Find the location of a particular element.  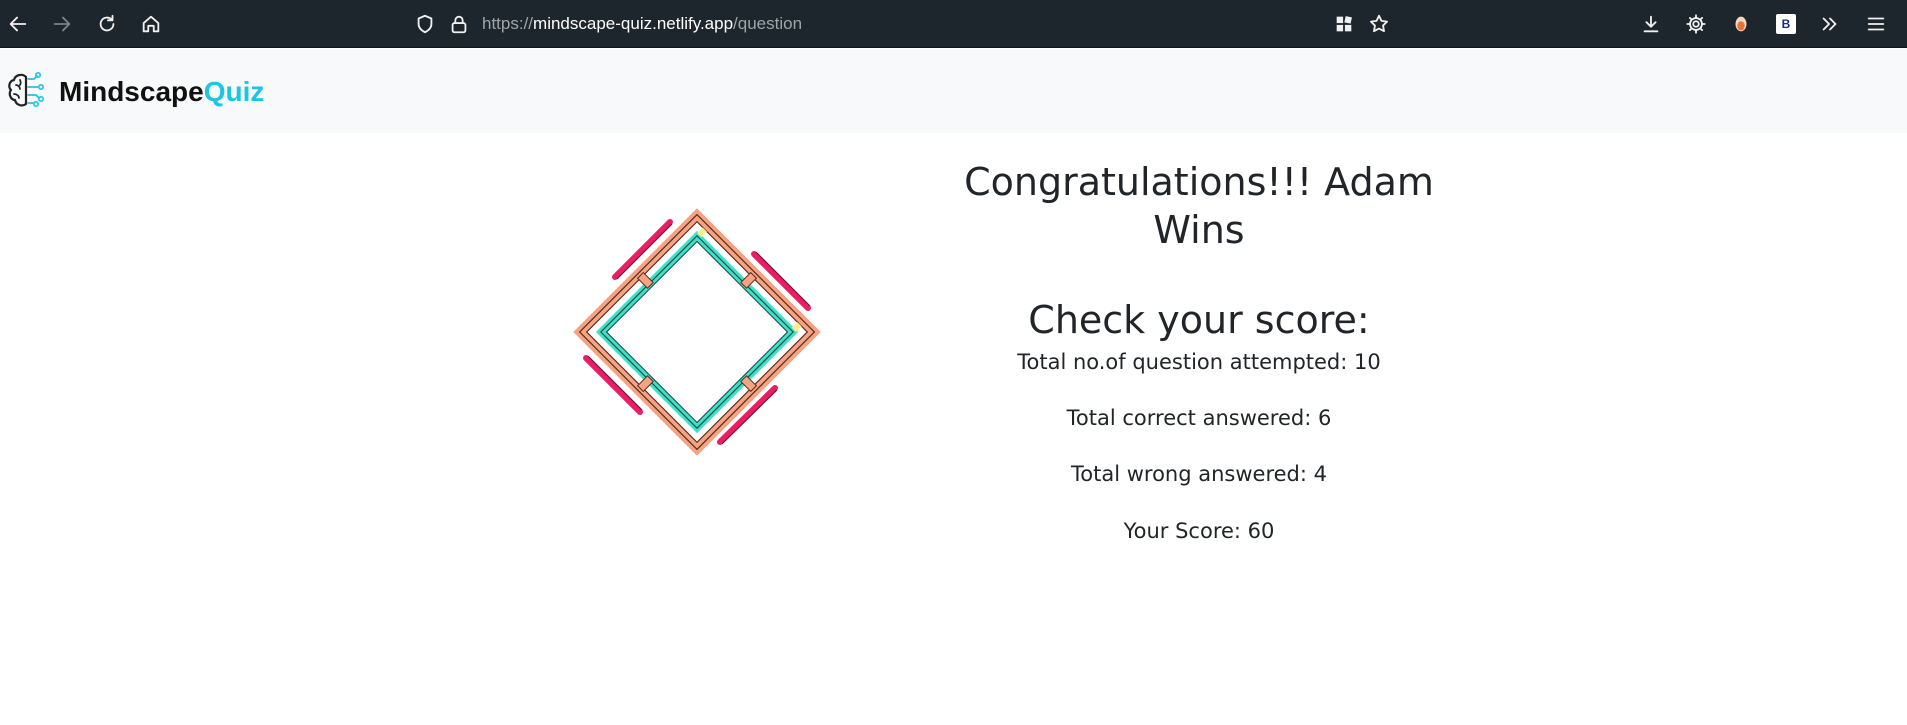

shield-icon is located at coordinates (425, 24).